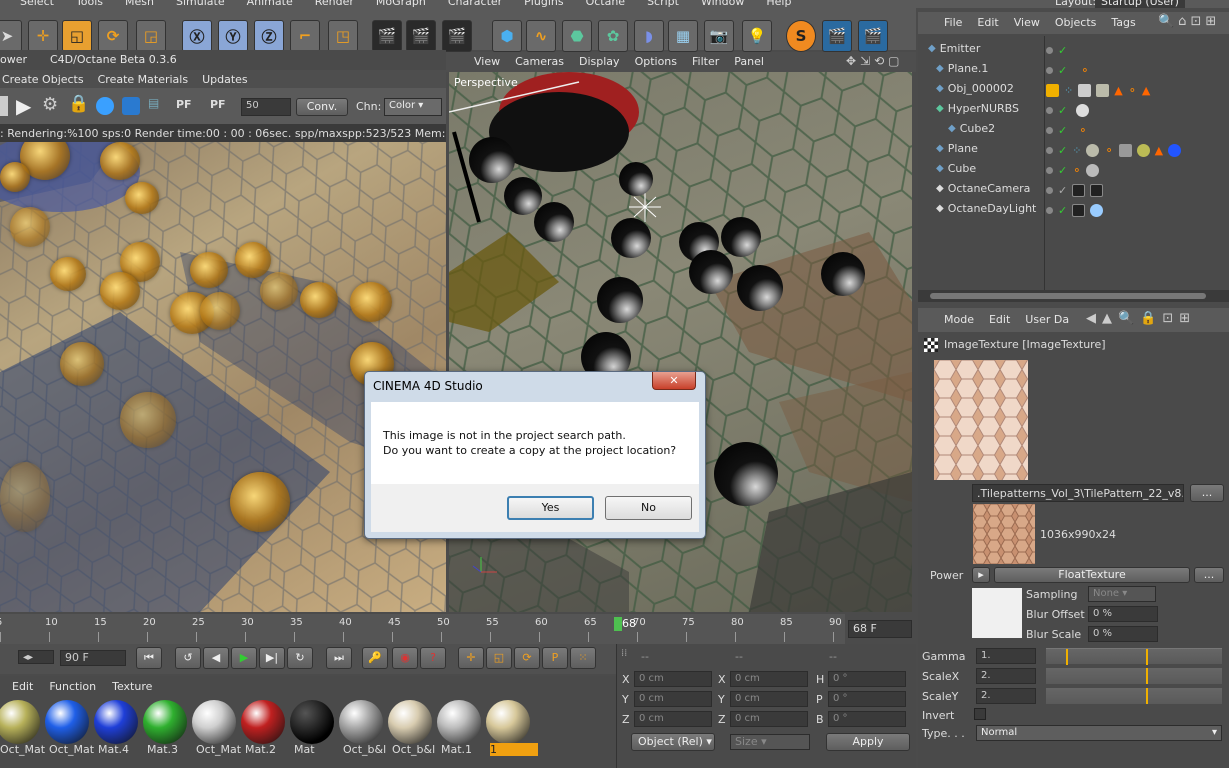  I want to click on array-icon: ✿, so click(613, 36).